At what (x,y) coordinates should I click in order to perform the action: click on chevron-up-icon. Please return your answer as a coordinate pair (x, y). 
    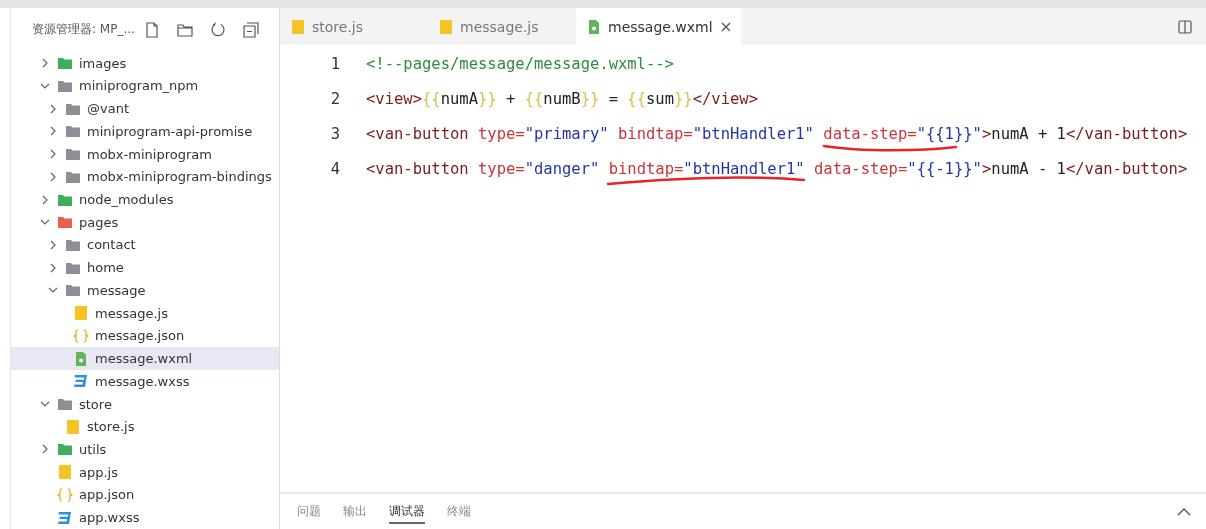
    Looking at the image, I should click on (1184, 511).